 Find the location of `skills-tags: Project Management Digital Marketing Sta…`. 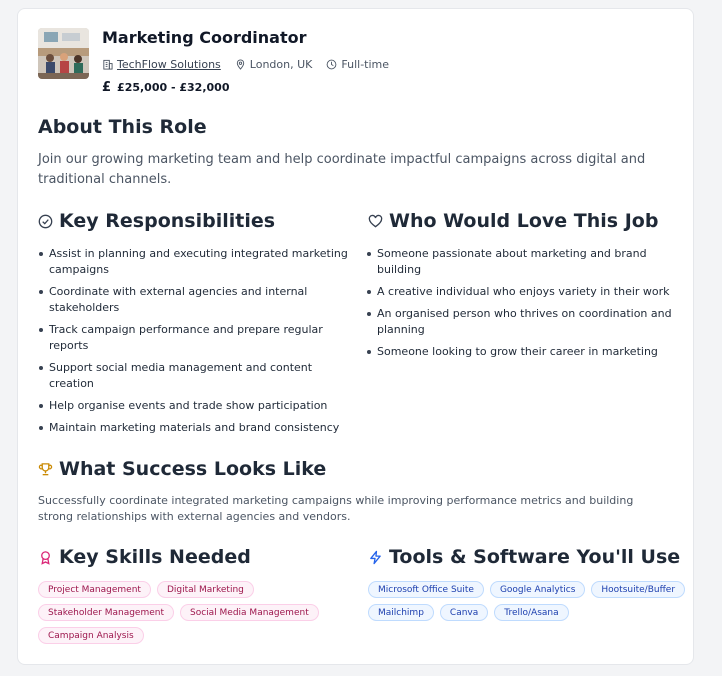

skills-tags: Project Management Digital Marketing Sta… is located at coordinates (188, 612).